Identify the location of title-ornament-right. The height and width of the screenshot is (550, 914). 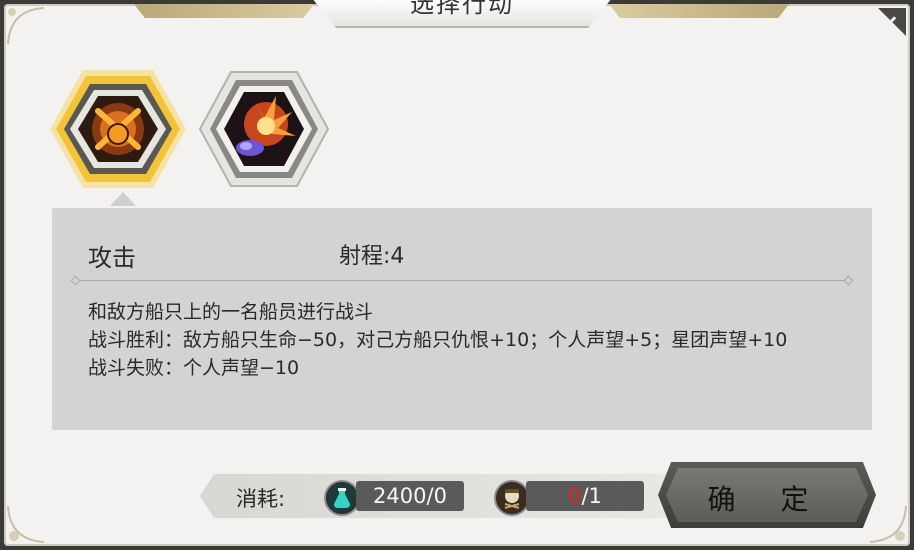
(699, 11).